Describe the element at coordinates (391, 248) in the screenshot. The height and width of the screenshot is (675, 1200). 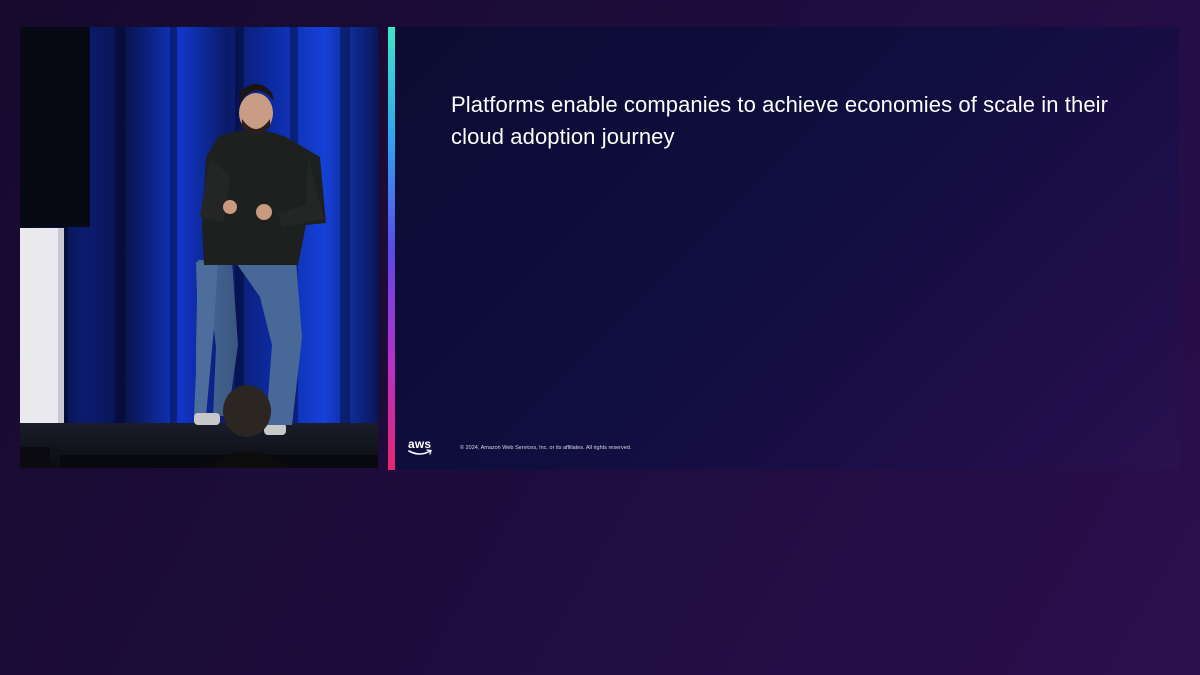
I see `accent-bar` at that location.